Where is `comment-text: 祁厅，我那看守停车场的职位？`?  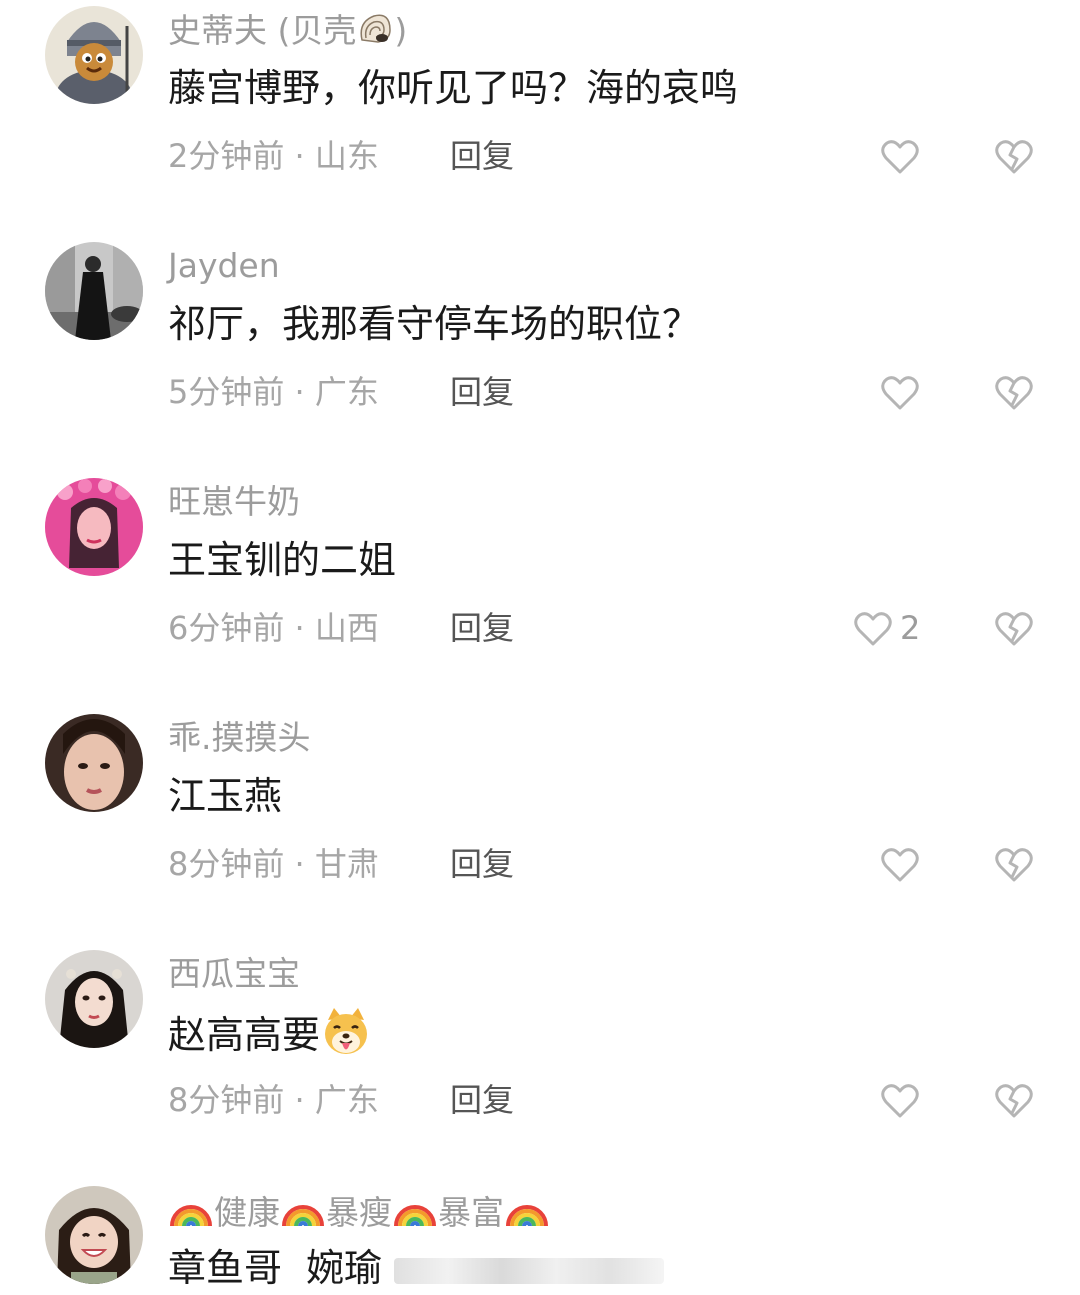
comment-text: 祁厅，我那看守停车场的职位？ is located at coordinates (434, 324).